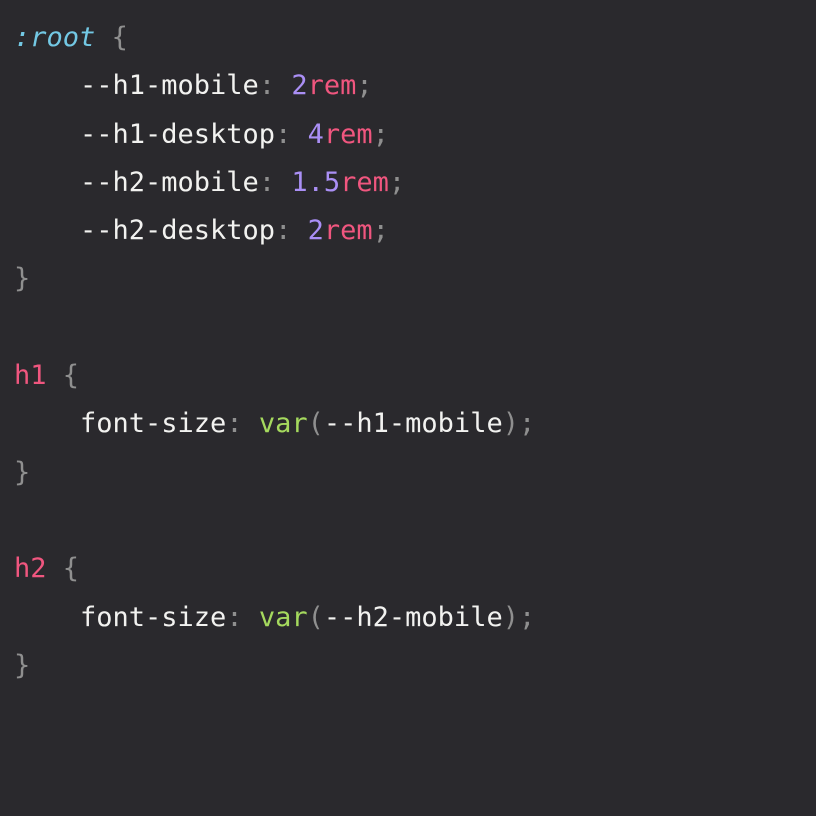 The width and height of the screenshot is (816, 816). Describe the element at coordinates (178, 134) in the screenshot. I see `custom-property-name: --h1-desktop` at that location.